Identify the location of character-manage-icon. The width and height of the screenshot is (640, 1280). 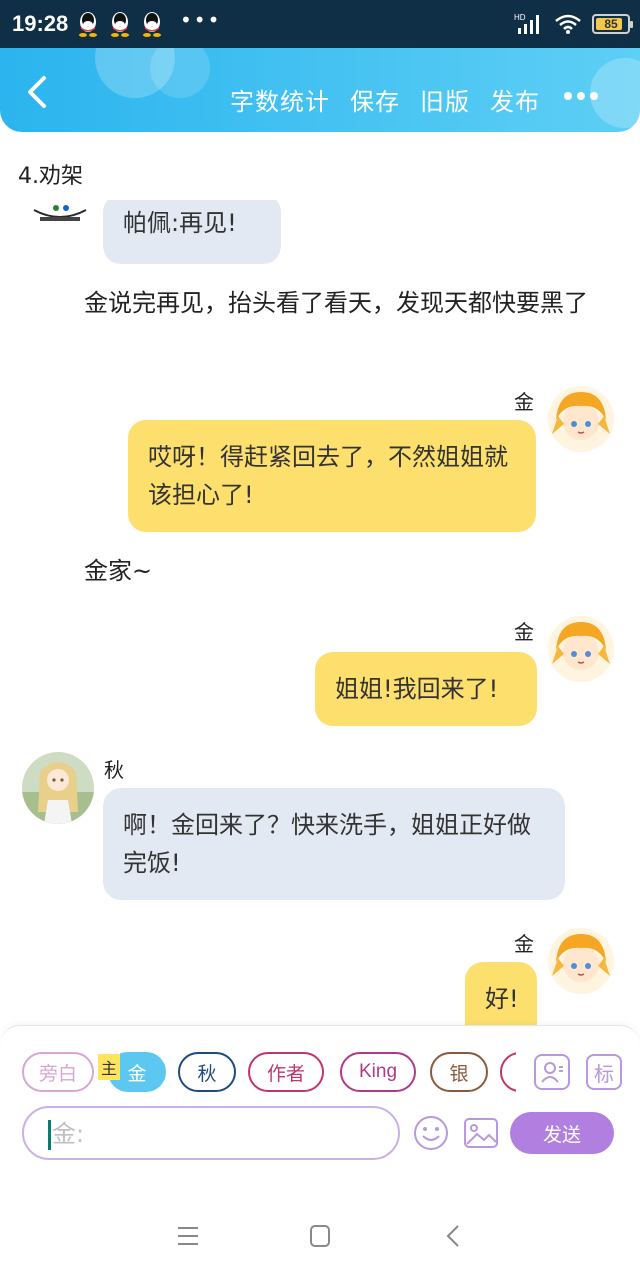
(552, 1072).